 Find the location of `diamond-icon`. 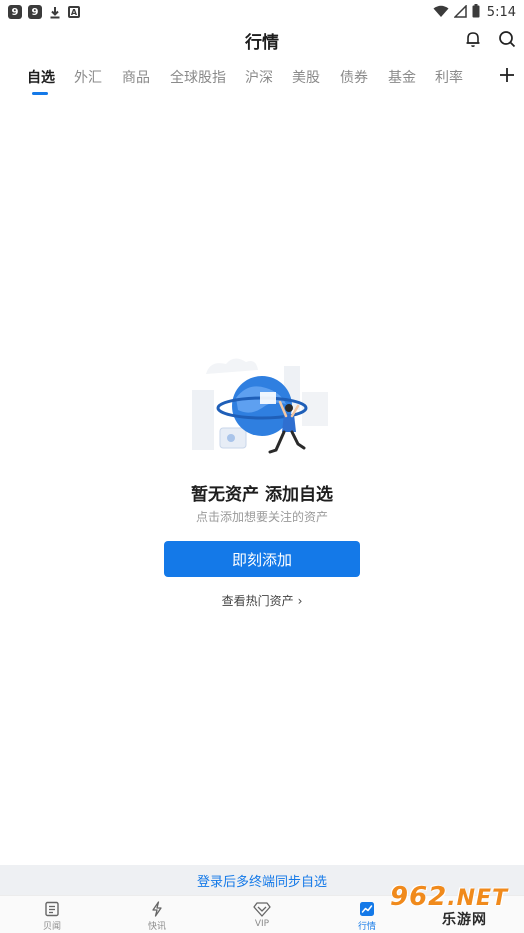

diamond-icon is located at coordinates (262, 909).